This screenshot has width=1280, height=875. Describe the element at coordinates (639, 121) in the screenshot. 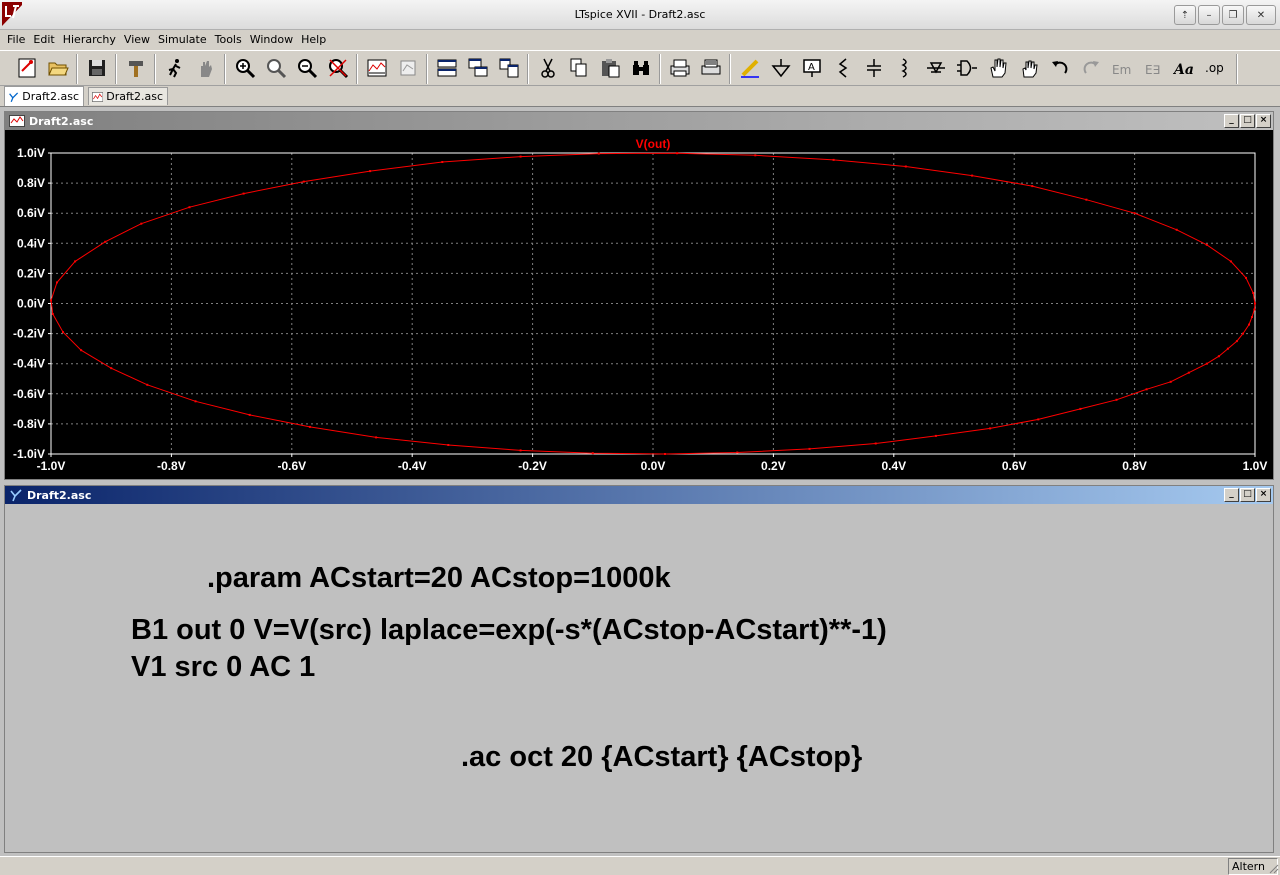

I see `waveform-window-titlebar: Draft2.asc` at that location.